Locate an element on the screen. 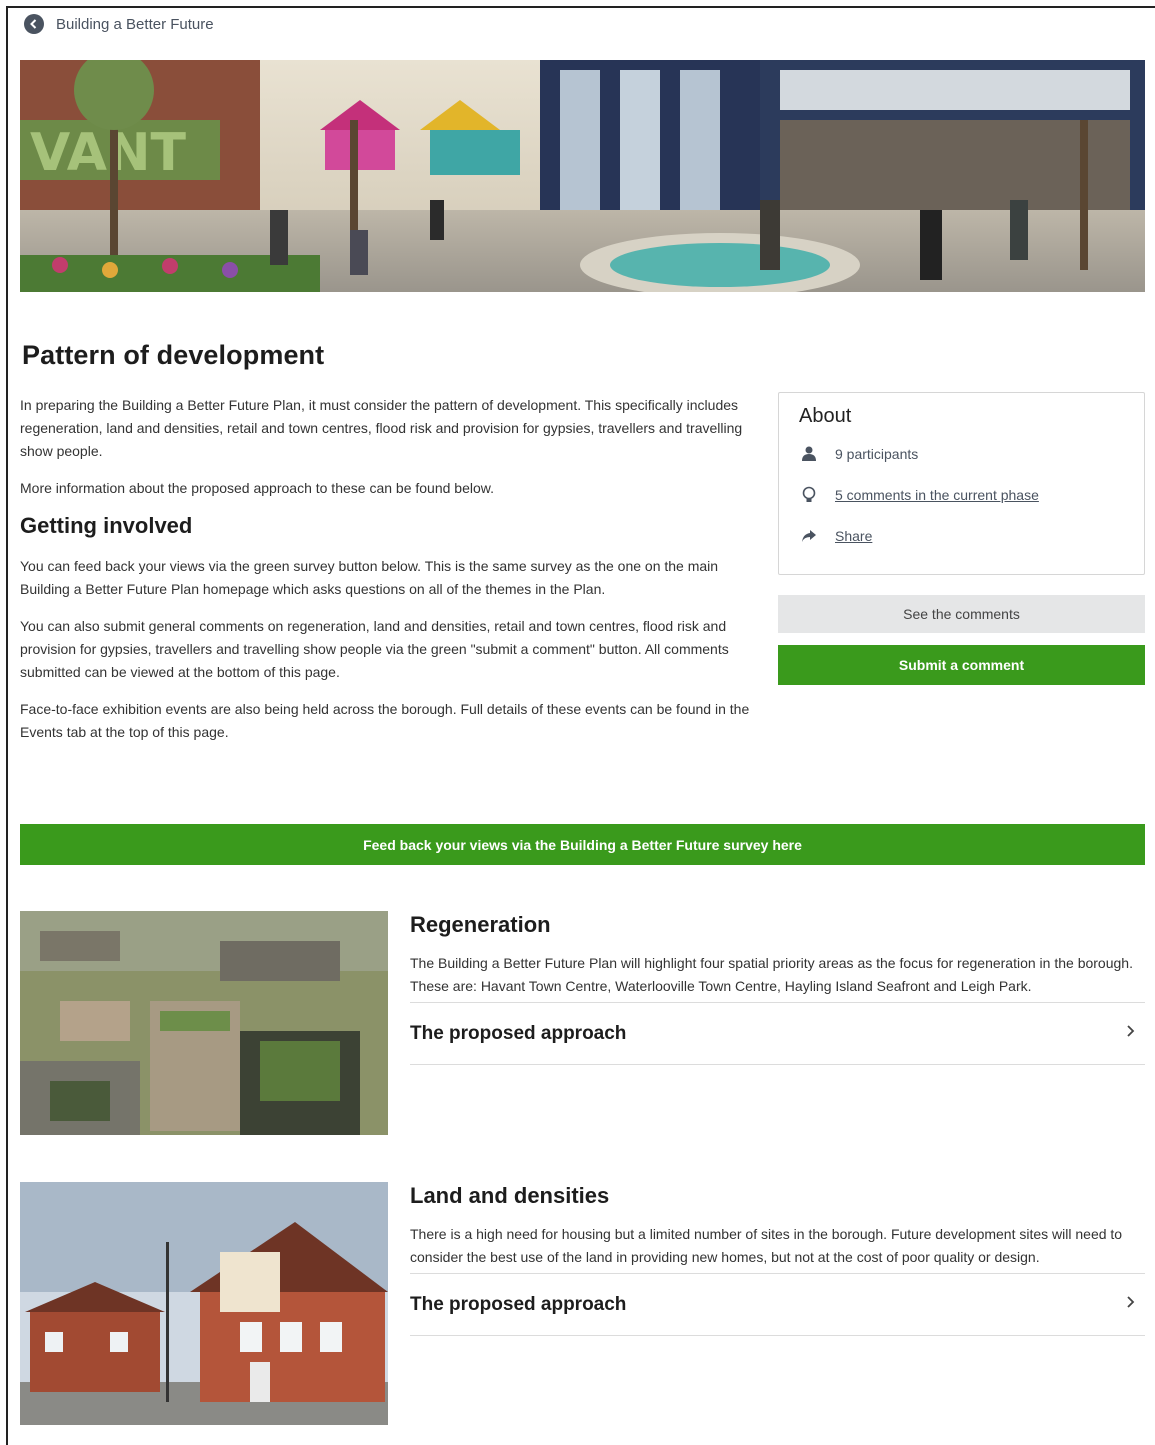 The width and height of the screenshot is (1155, 1445). person-icon is located at coordinates (809, 454).